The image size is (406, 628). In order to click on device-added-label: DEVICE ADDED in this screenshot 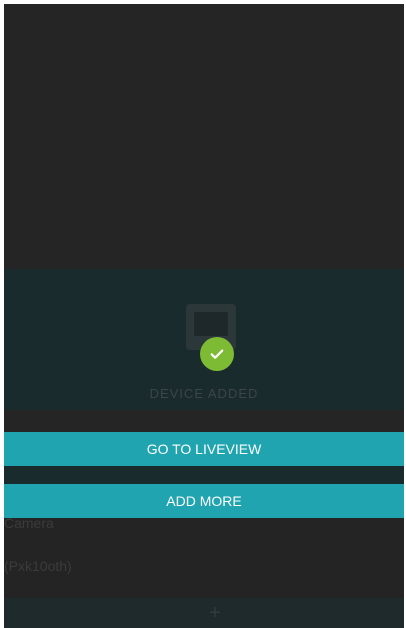, I will do `click(204, 393)`.